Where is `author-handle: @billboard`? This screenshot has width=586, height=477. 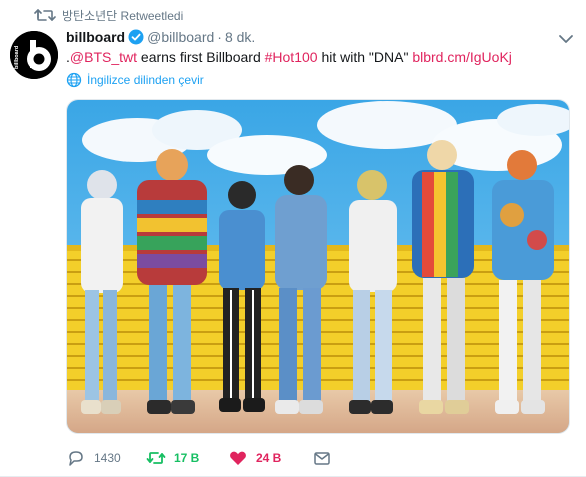
author-handle: @billboard is located at coordinates (180, 37).